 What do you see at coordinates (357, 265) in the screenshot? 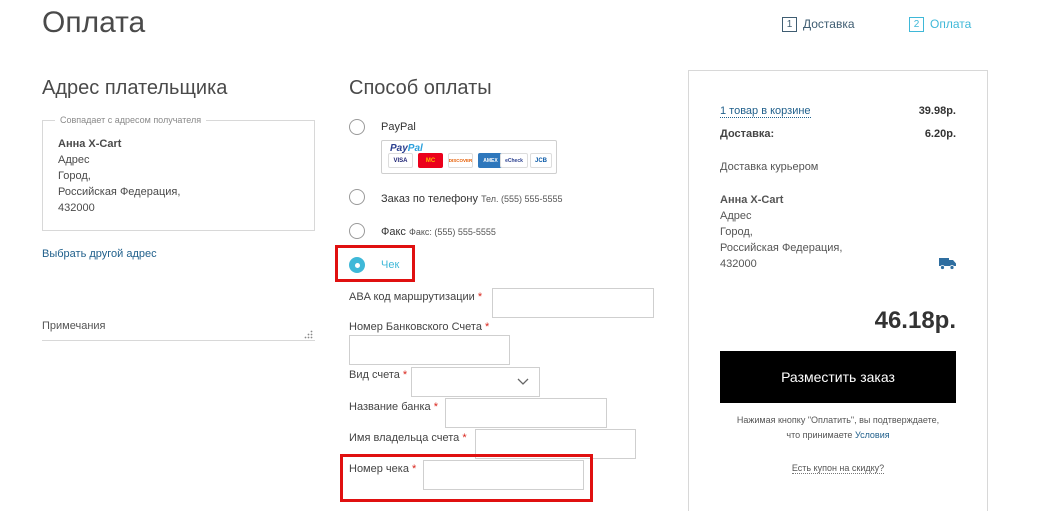
I see `check-radio` at bounding box center [357, 265].